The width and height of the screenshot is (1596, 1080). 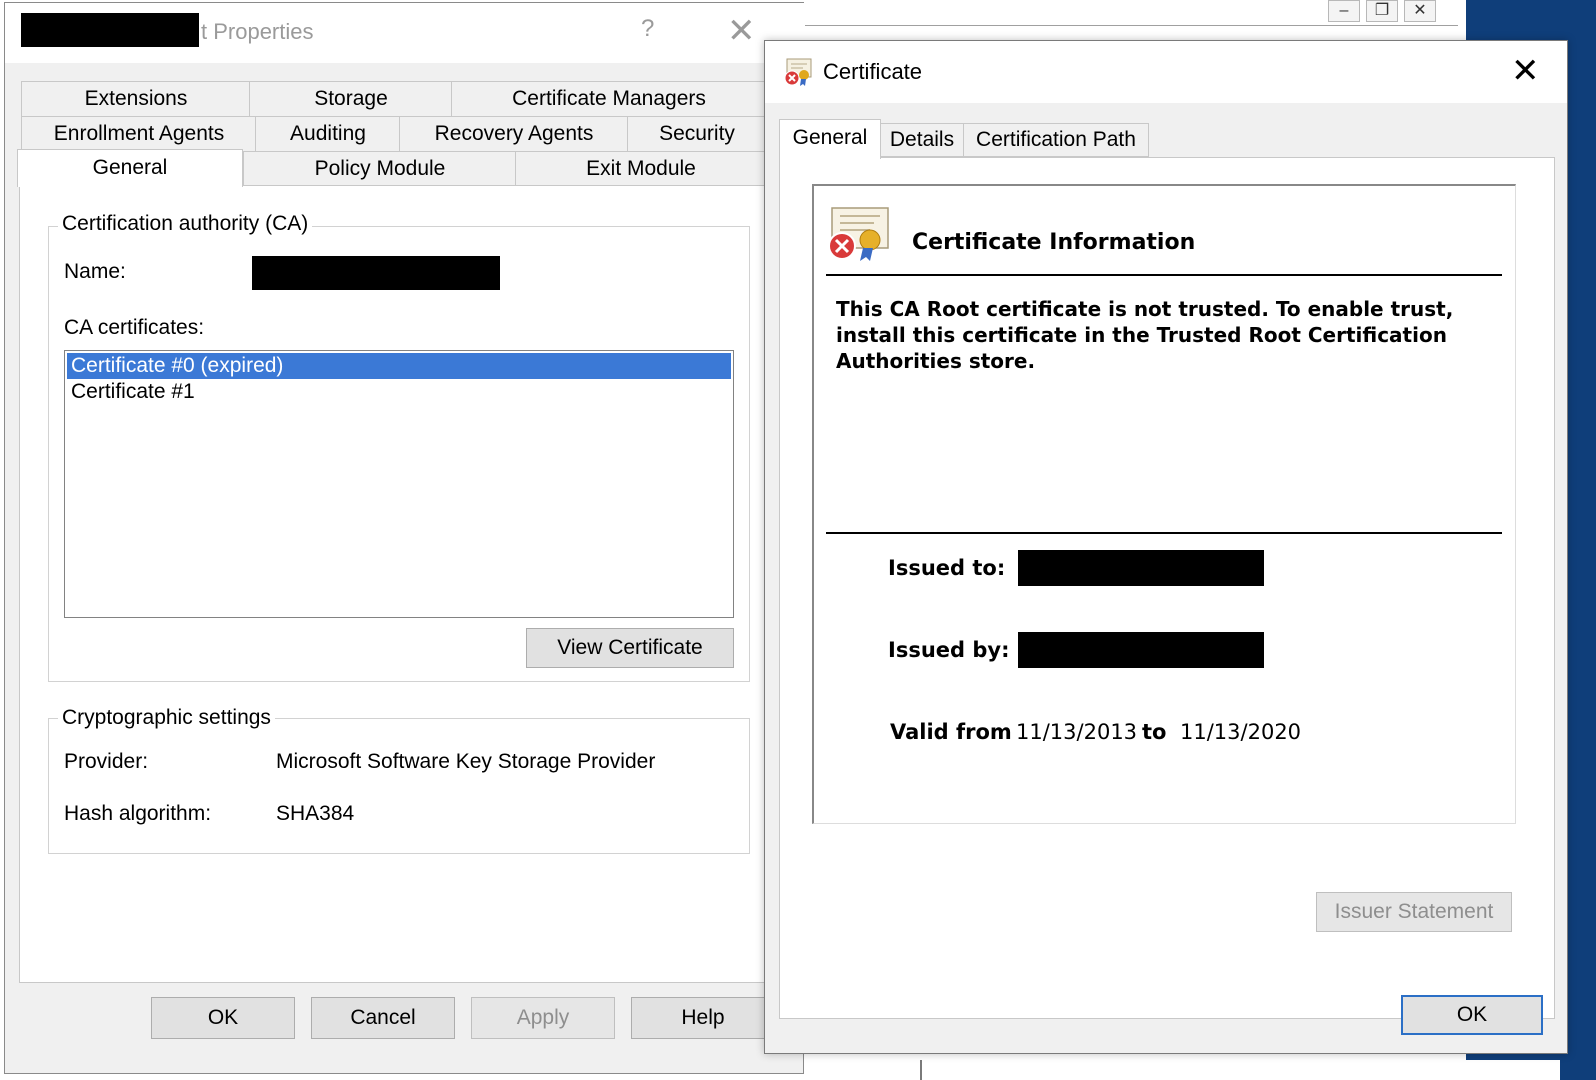 I want to click on ca-group-legend: Certification authority (CA), so click(x=185, y=224).